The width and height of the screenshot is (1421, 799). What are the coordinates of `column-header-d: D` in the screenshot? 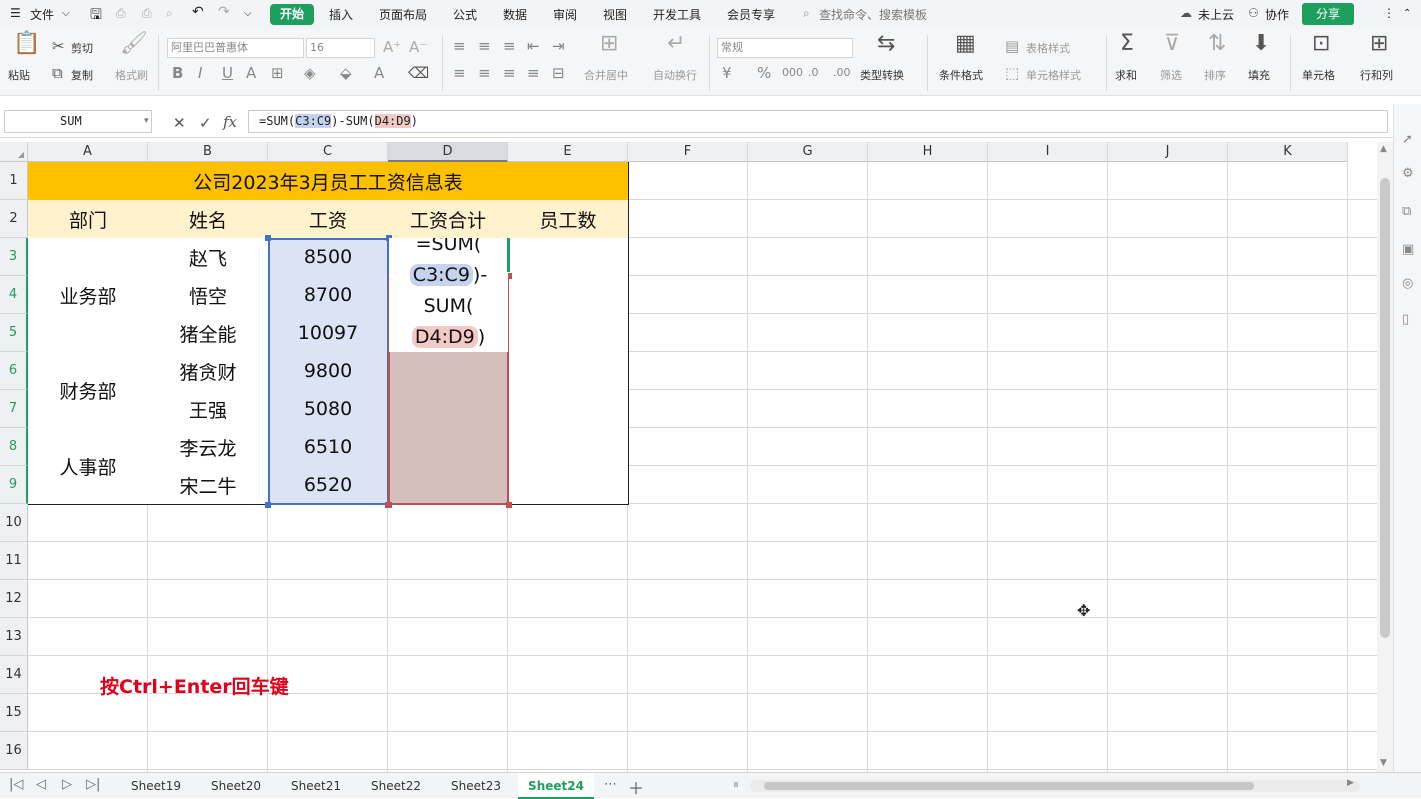 It's located at (448, 152).